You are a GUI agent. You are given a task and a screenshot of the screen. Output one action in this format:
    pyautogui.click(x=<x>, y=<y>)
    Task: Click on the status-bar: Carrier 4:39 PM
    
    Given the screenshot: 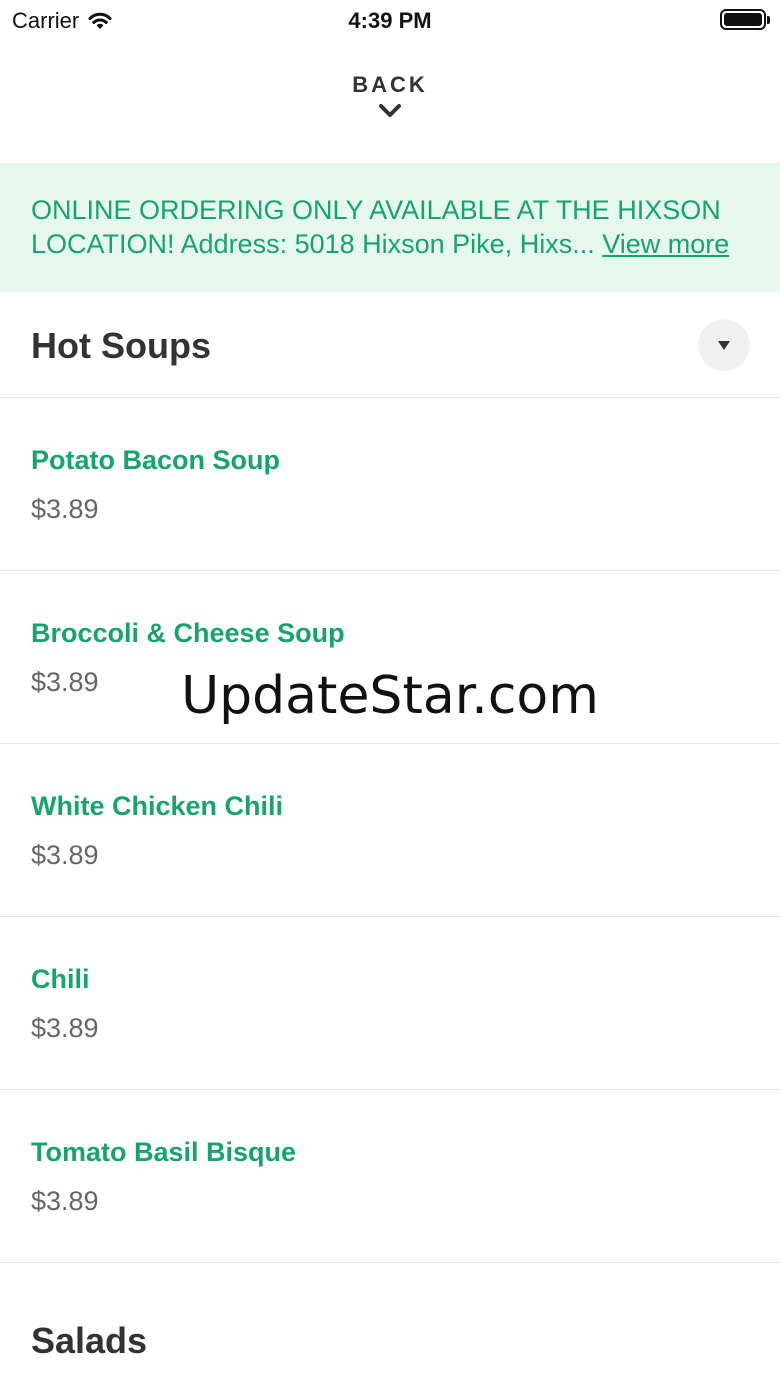 What is the action you would take?
    pyautogui.click(x=390, y=20)
    